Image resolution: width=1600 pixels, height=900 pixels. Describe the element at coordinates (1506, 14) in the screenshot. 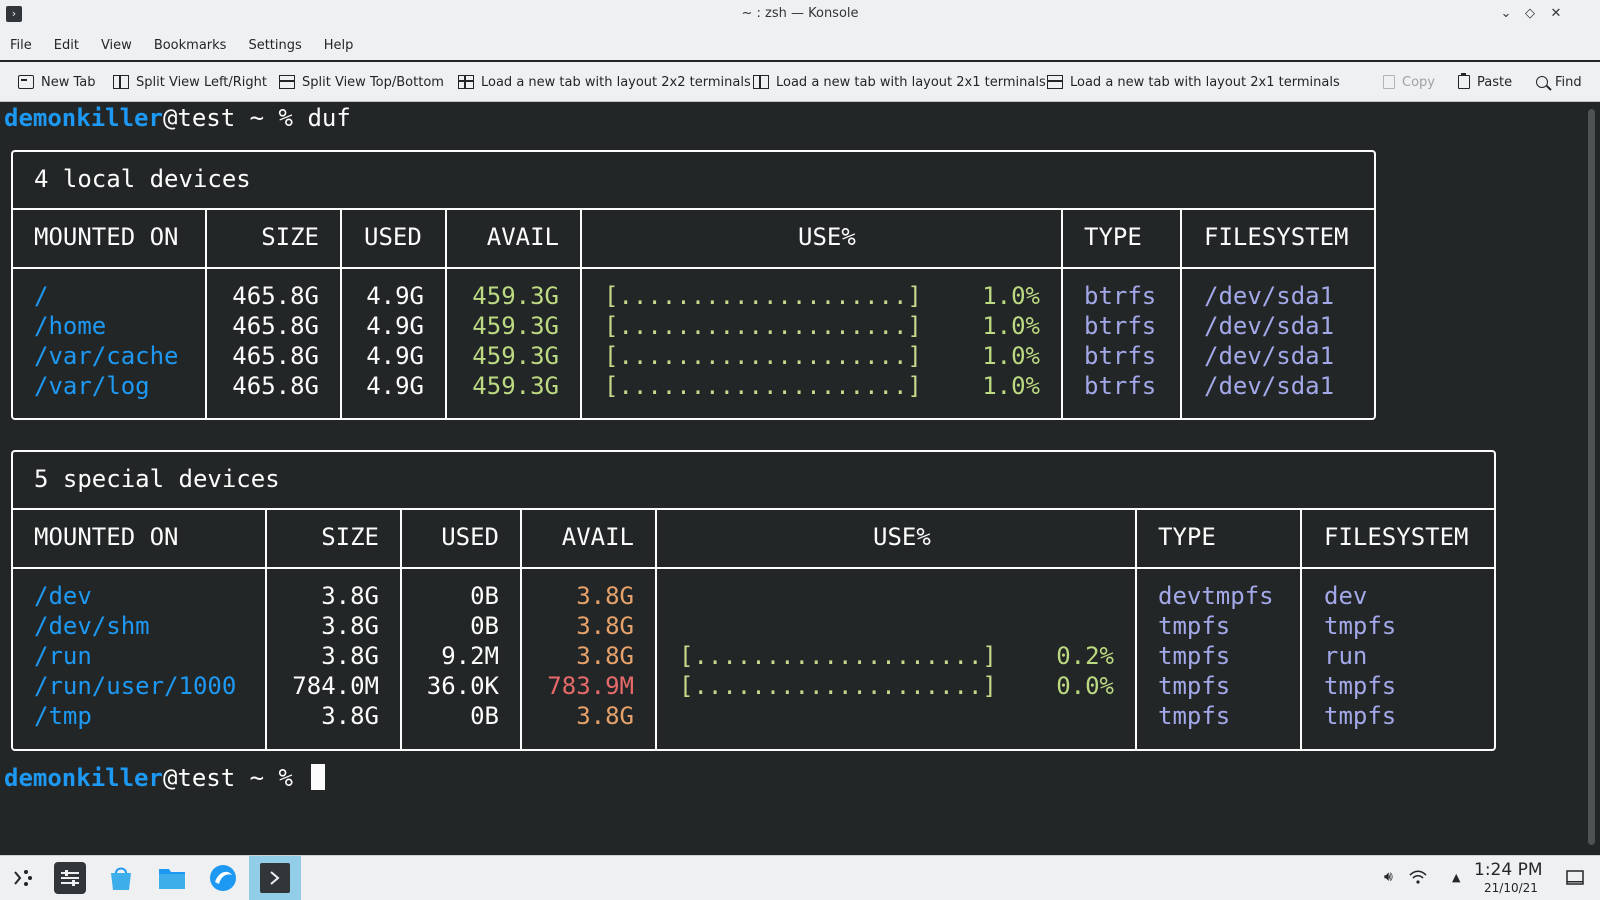

I see `minimize-button: ⌄` at that location.